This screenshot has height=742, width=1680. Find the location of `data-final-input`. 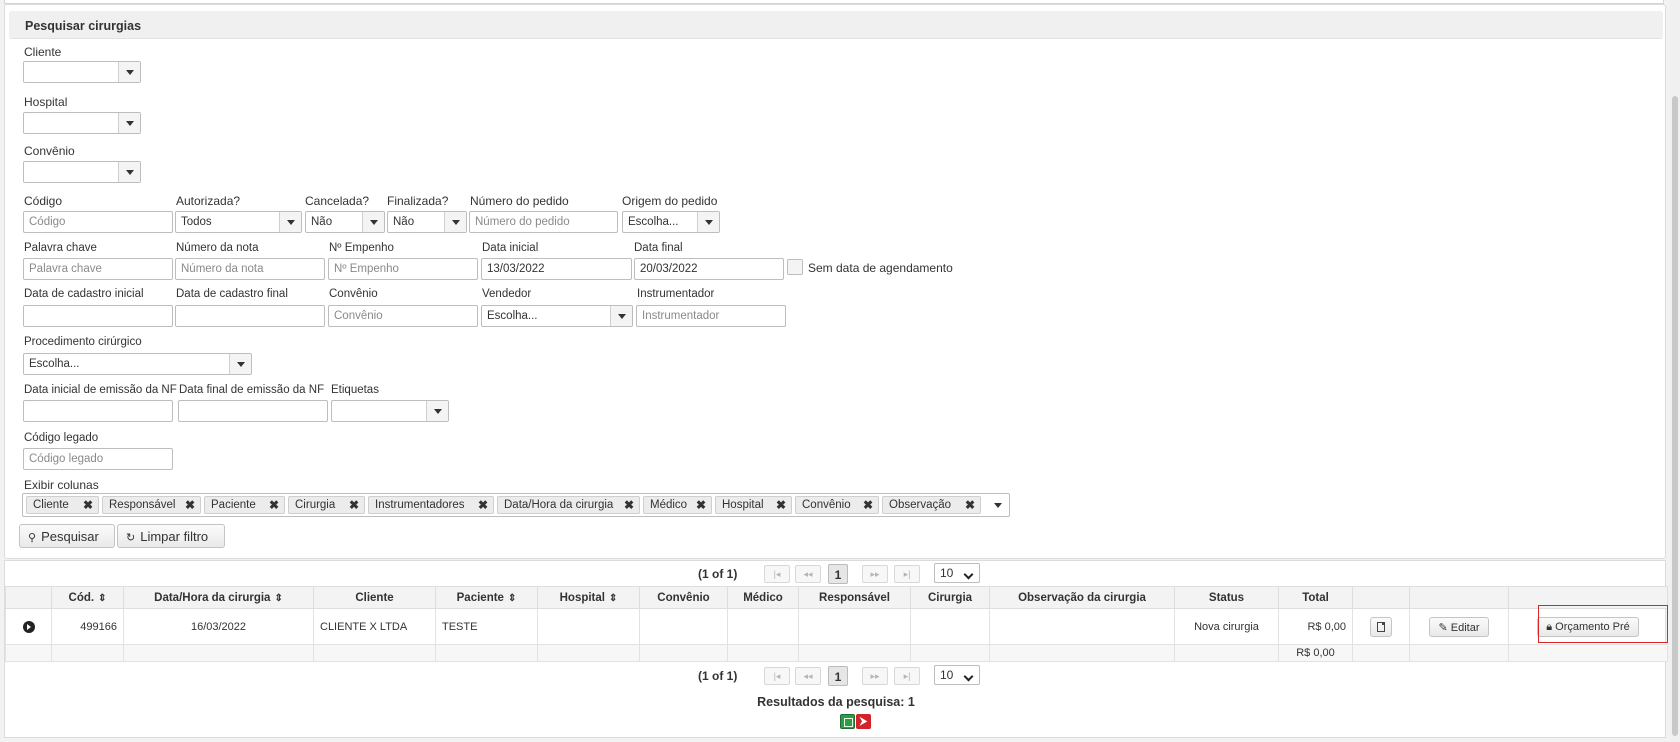

data-final-input is located at coordinates (709, 269).